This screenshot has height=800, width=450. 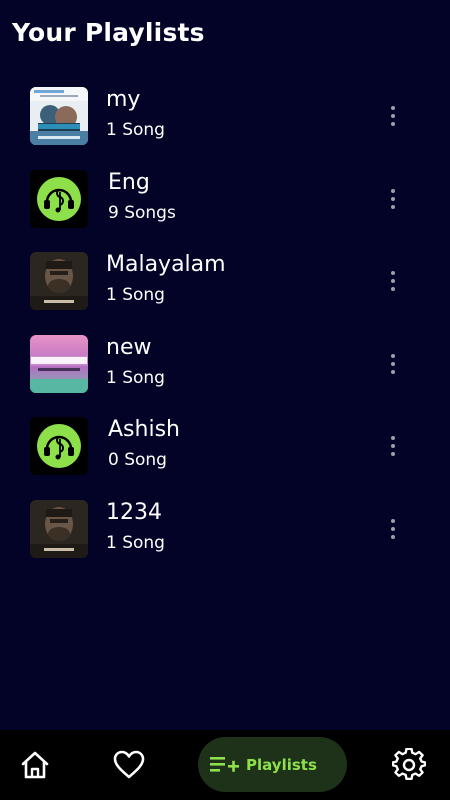 What do you see at coordinates (225, 369) in the screenshot?
I see `playlist-item-new: new 1 Song` at bounding box center [225, 369].